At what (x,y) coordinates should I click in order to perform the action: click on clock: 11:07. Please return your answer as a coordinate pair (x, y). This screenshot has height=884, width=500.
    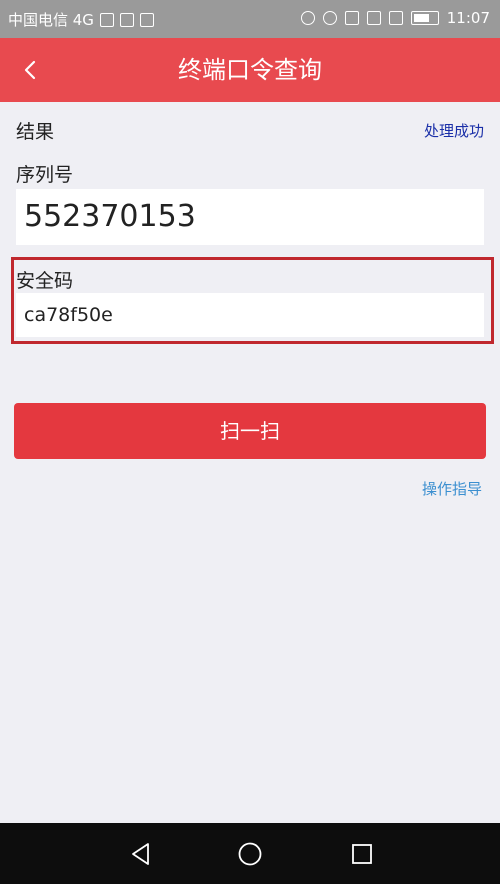
    Looking at the image, I should click on (468, 18).